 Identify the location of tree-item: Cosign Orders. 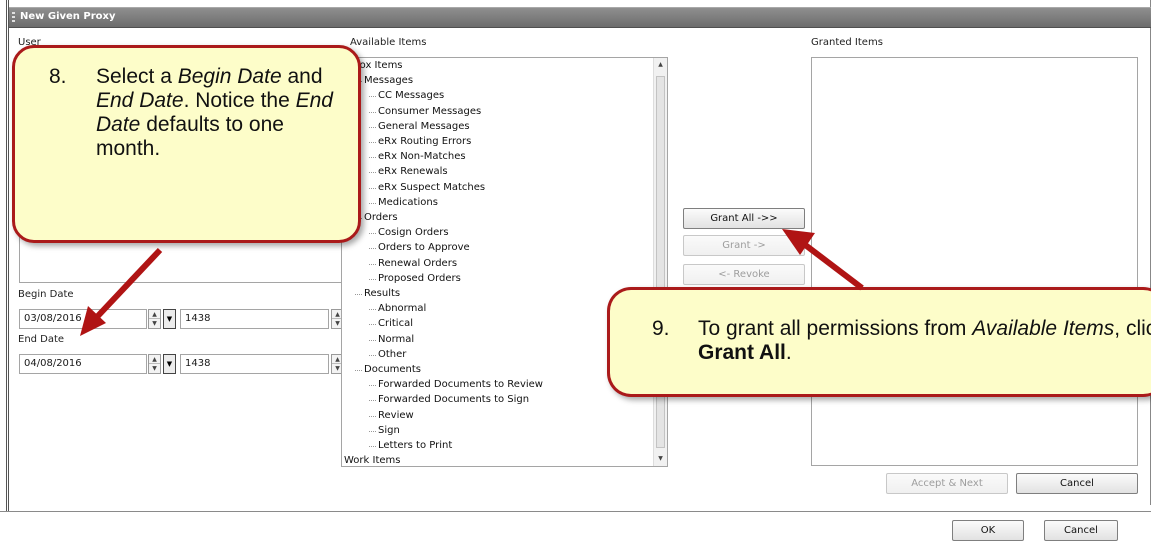
(409, 232).